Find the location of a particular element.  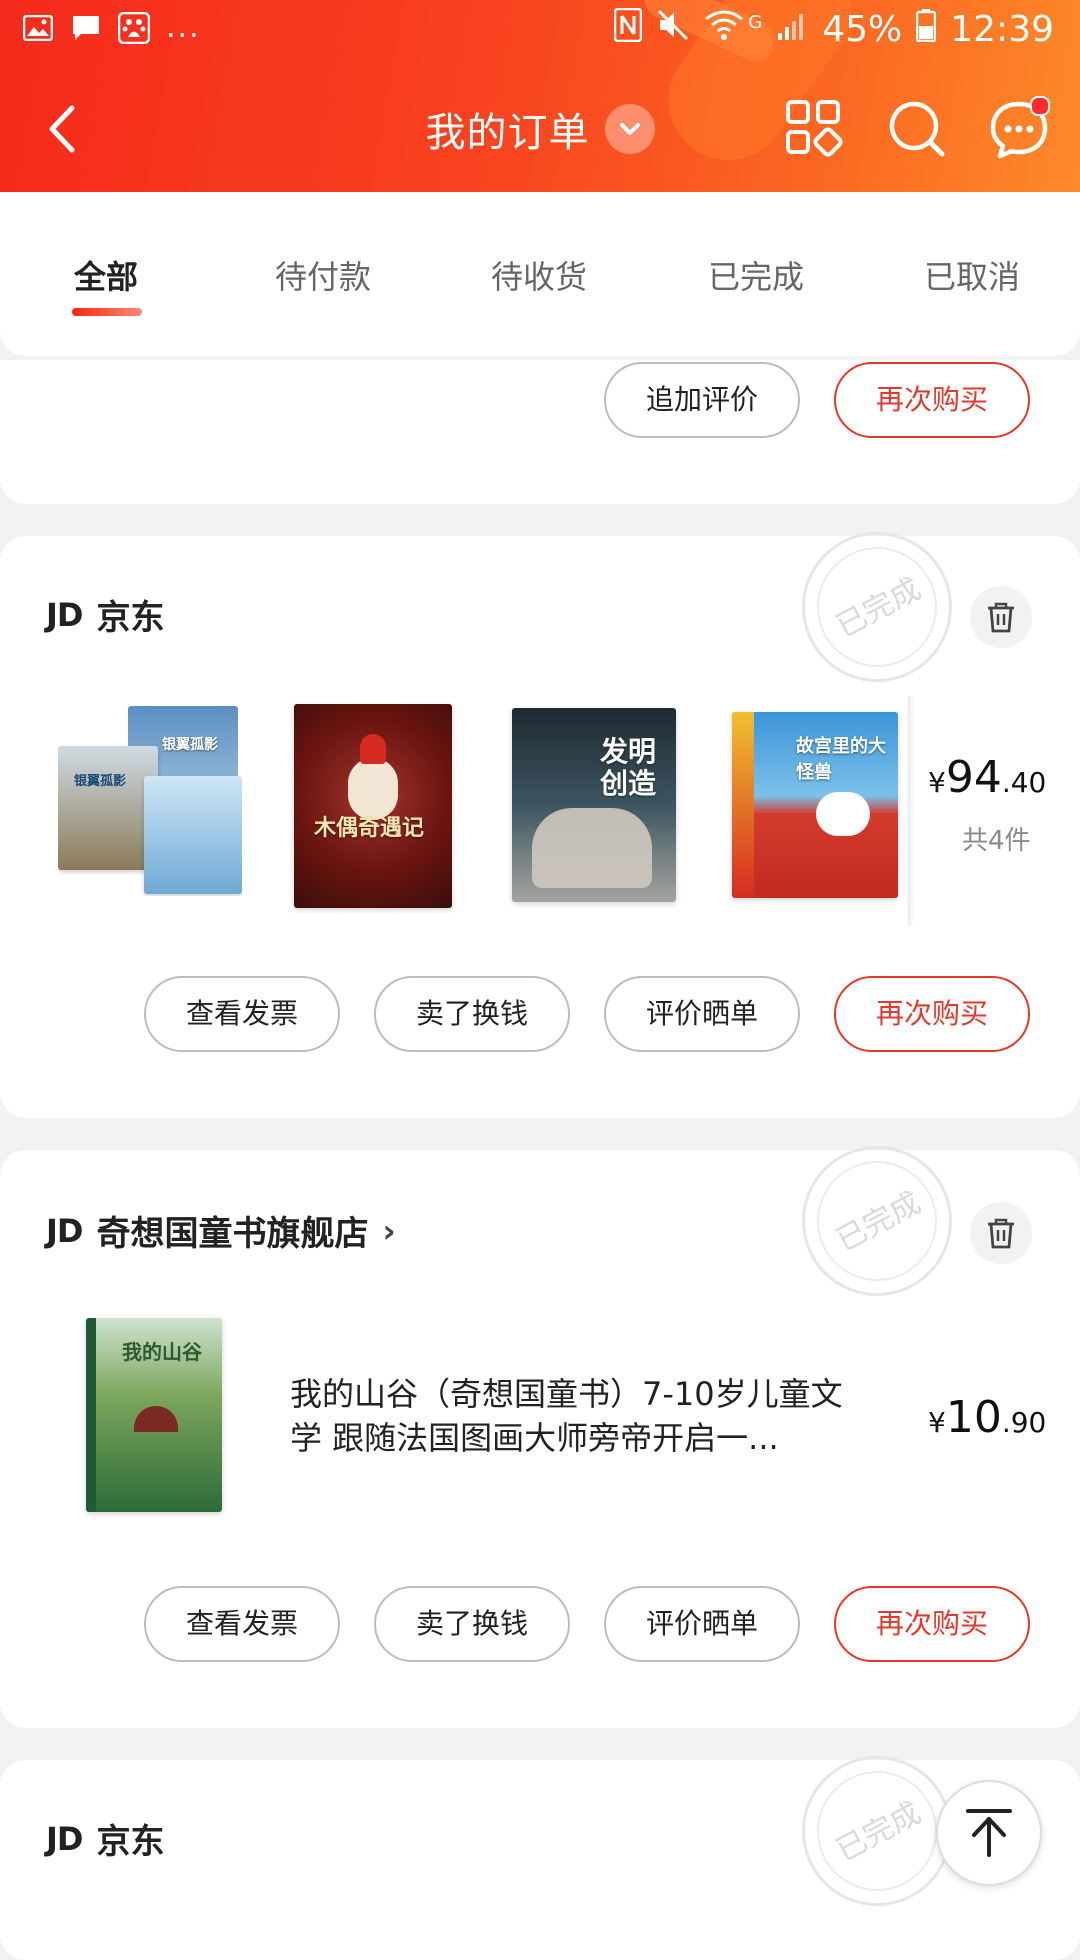

nav-bar: 我的订单 is located at coordinates (540, 128).